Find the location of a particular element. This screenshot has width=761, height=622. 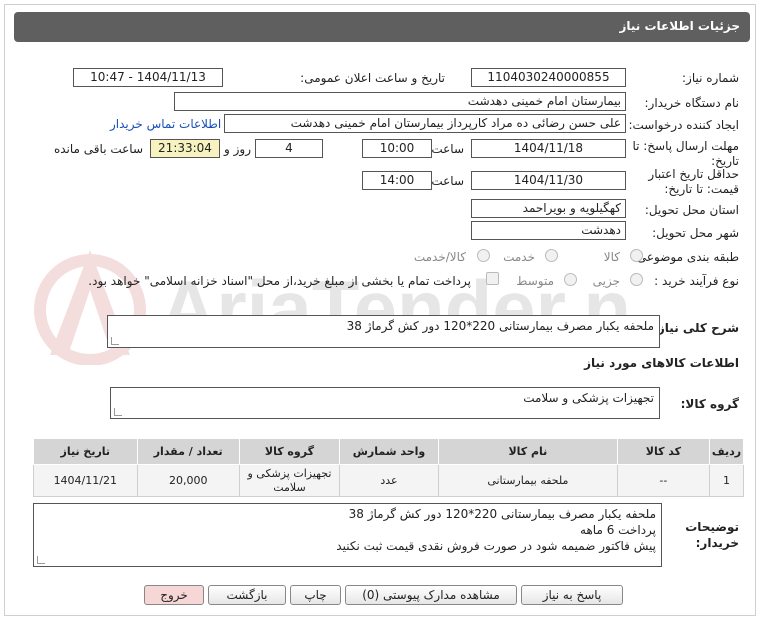

category-radio-service is located at coordinates (551, 255).